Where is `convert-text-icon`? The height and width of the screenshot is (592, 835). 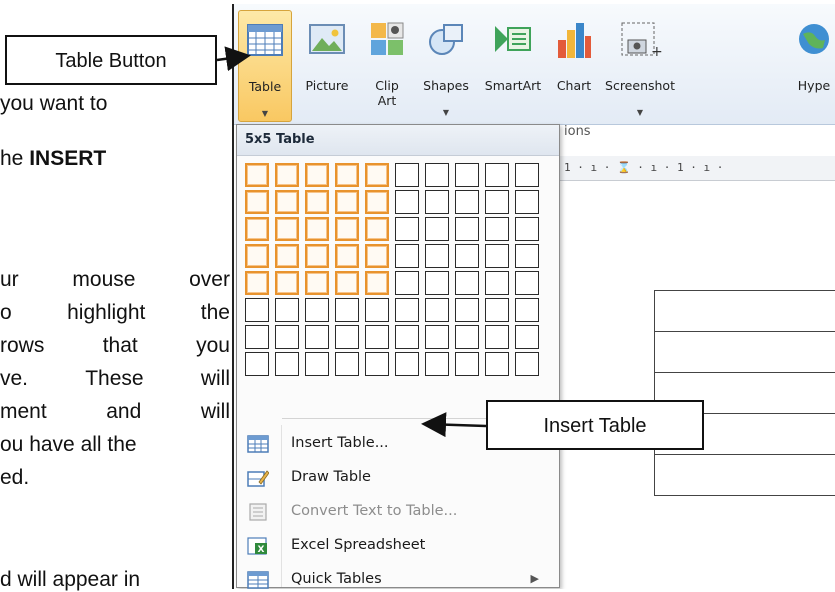 convert-text-icon is located at coordinates (258, 514).